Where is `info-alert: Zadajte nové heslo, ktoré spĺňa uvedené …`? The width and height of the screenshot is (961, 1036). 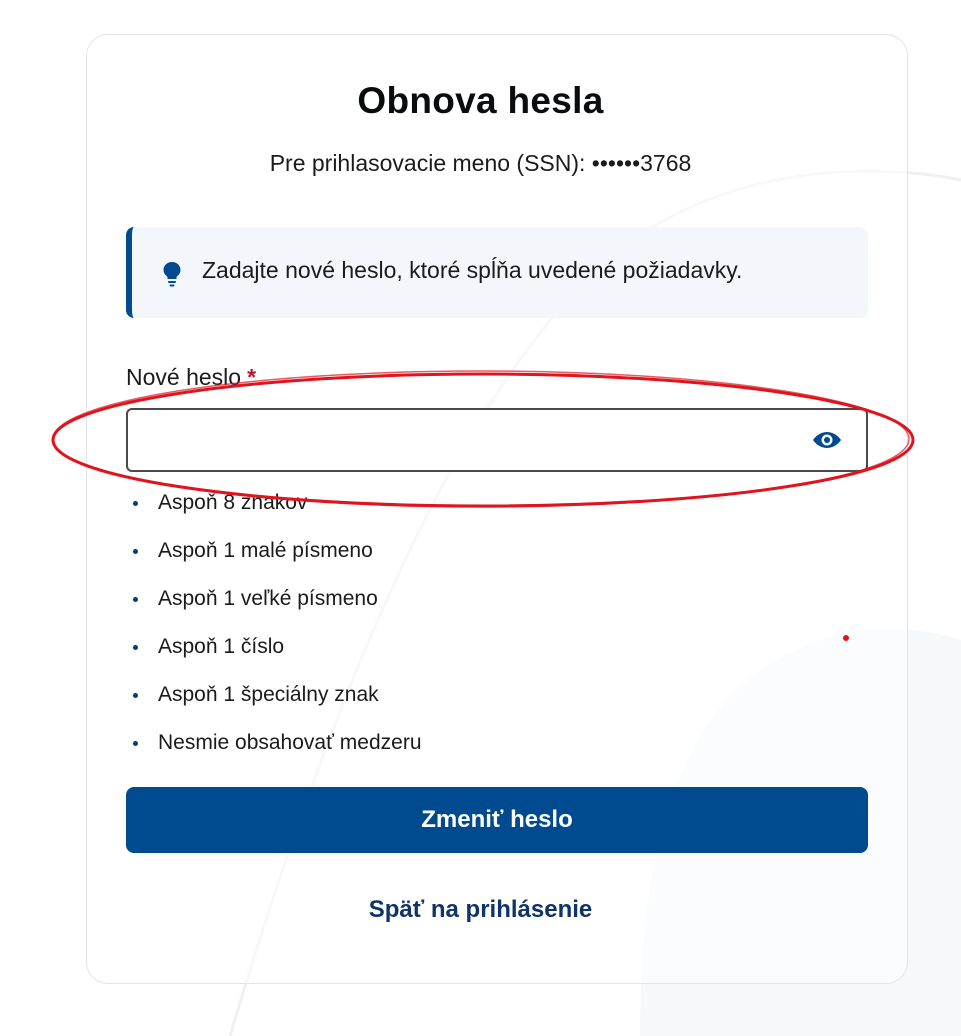
info-alert: Zadajte nové heslo, ktoré spĺňa uvedené … is located at coordinates (497, 272).